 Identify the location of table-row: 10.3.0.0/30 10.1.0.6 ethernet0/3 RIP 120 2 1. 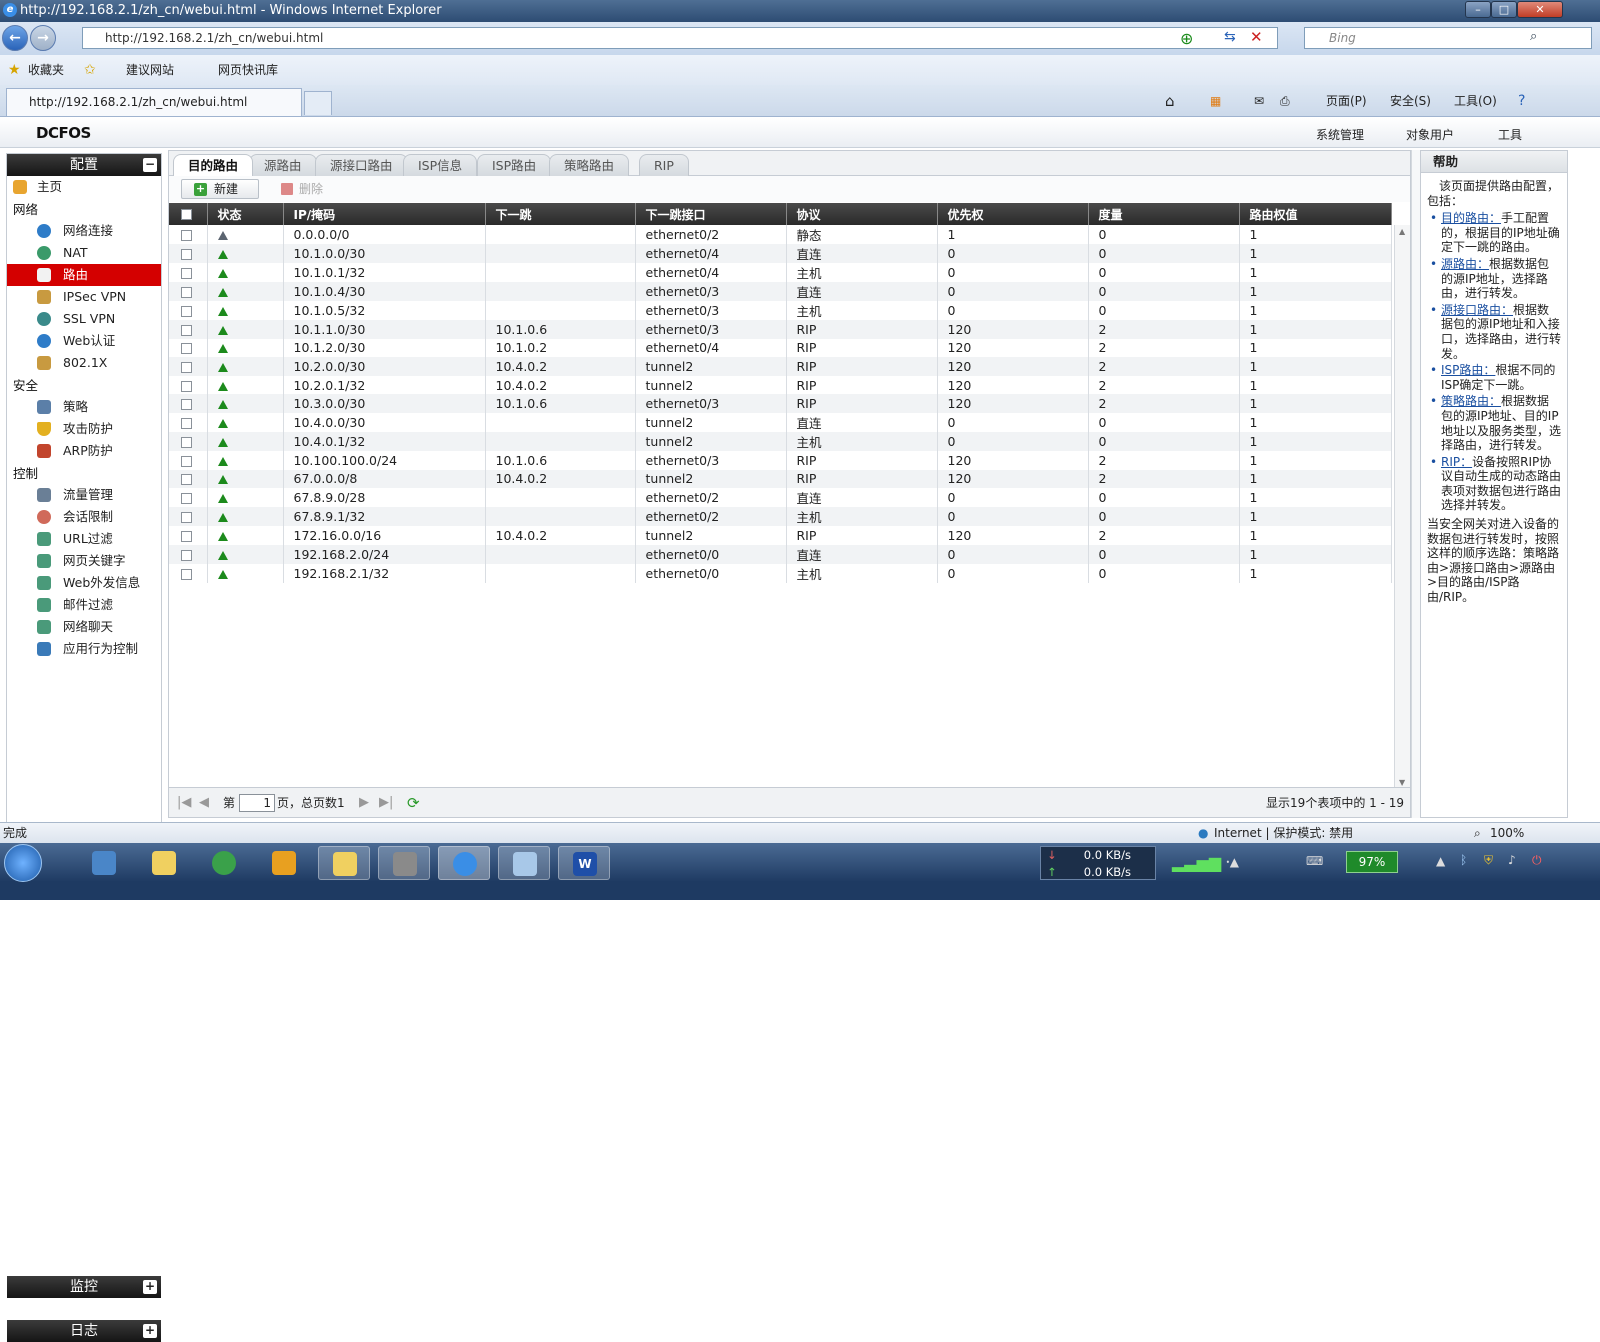
(780, 403).